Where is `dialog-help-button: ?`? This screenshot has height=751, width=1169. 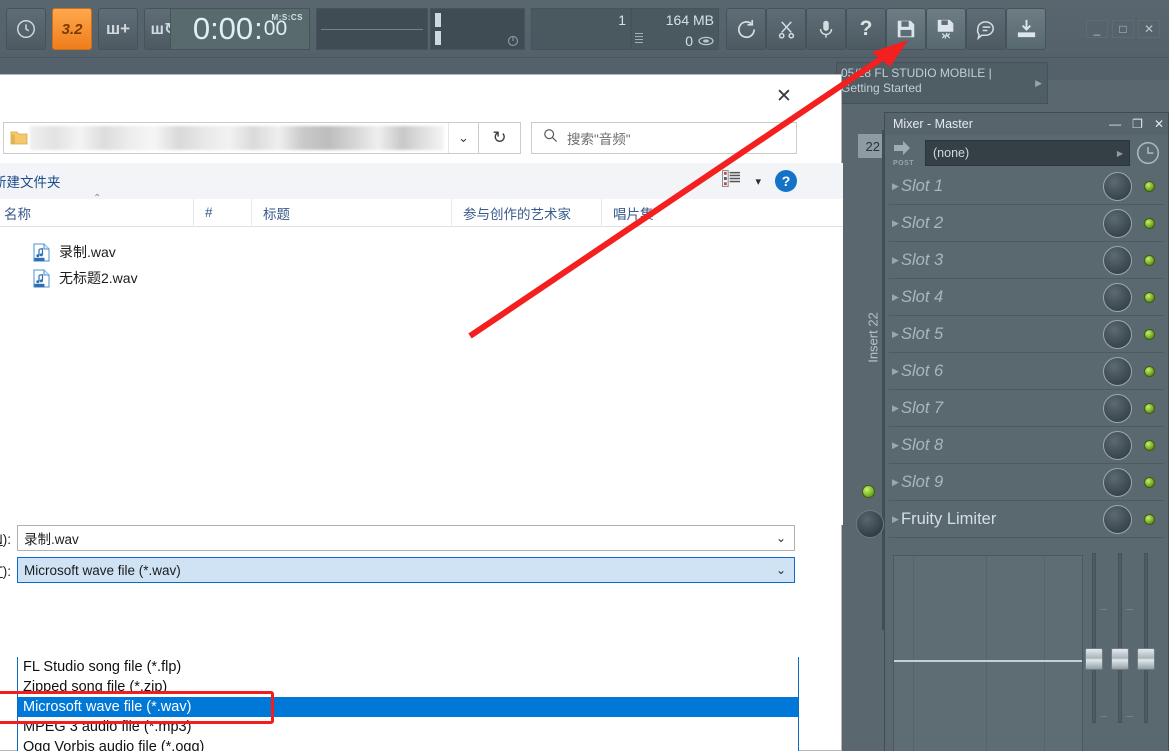 dialog-help-button: ? is located at coordinates (786, 181).